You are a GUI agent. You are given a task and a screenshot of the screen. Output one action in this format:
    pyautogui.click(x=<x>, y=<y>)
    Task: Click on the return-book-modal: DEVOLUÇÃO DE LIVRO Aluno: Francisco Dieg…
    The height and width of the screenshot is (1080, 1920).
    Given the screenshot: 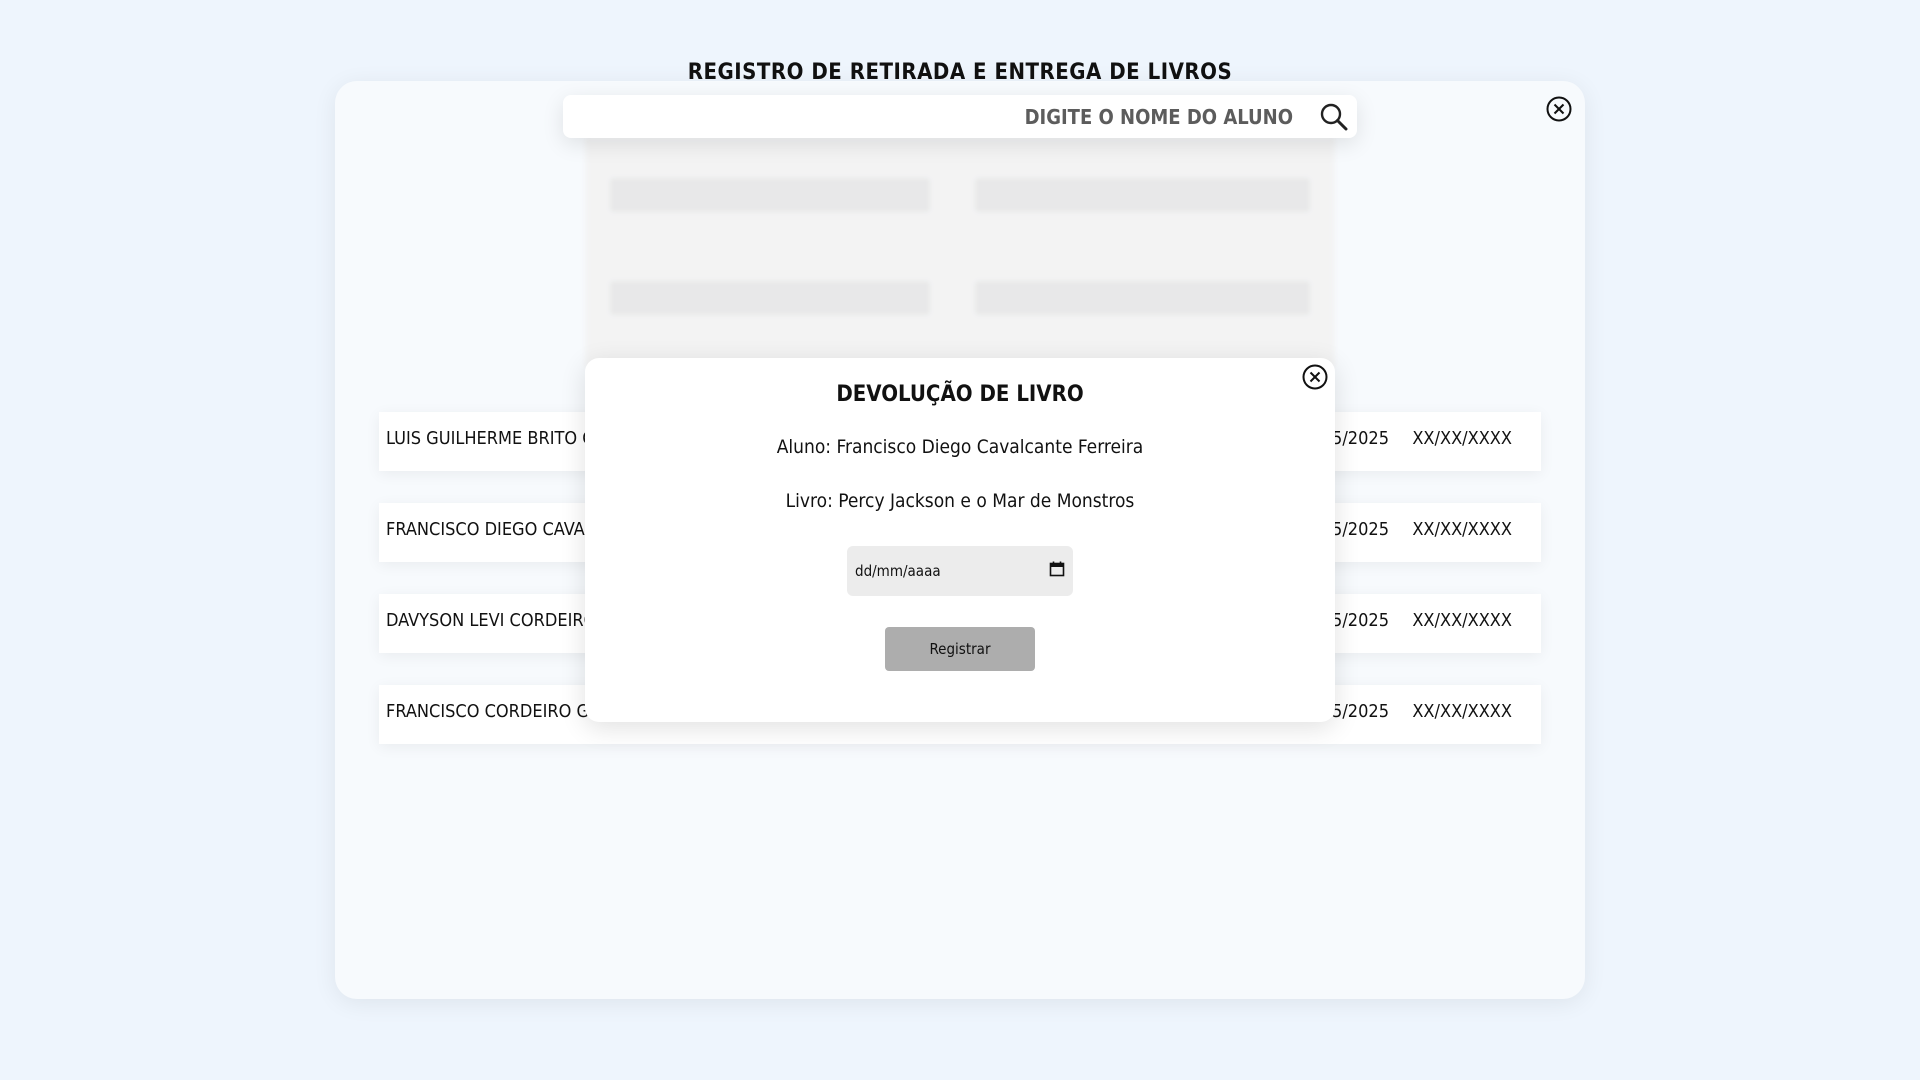 What is the action you would take?
    pyautogui.click(x=960, y=540)
    